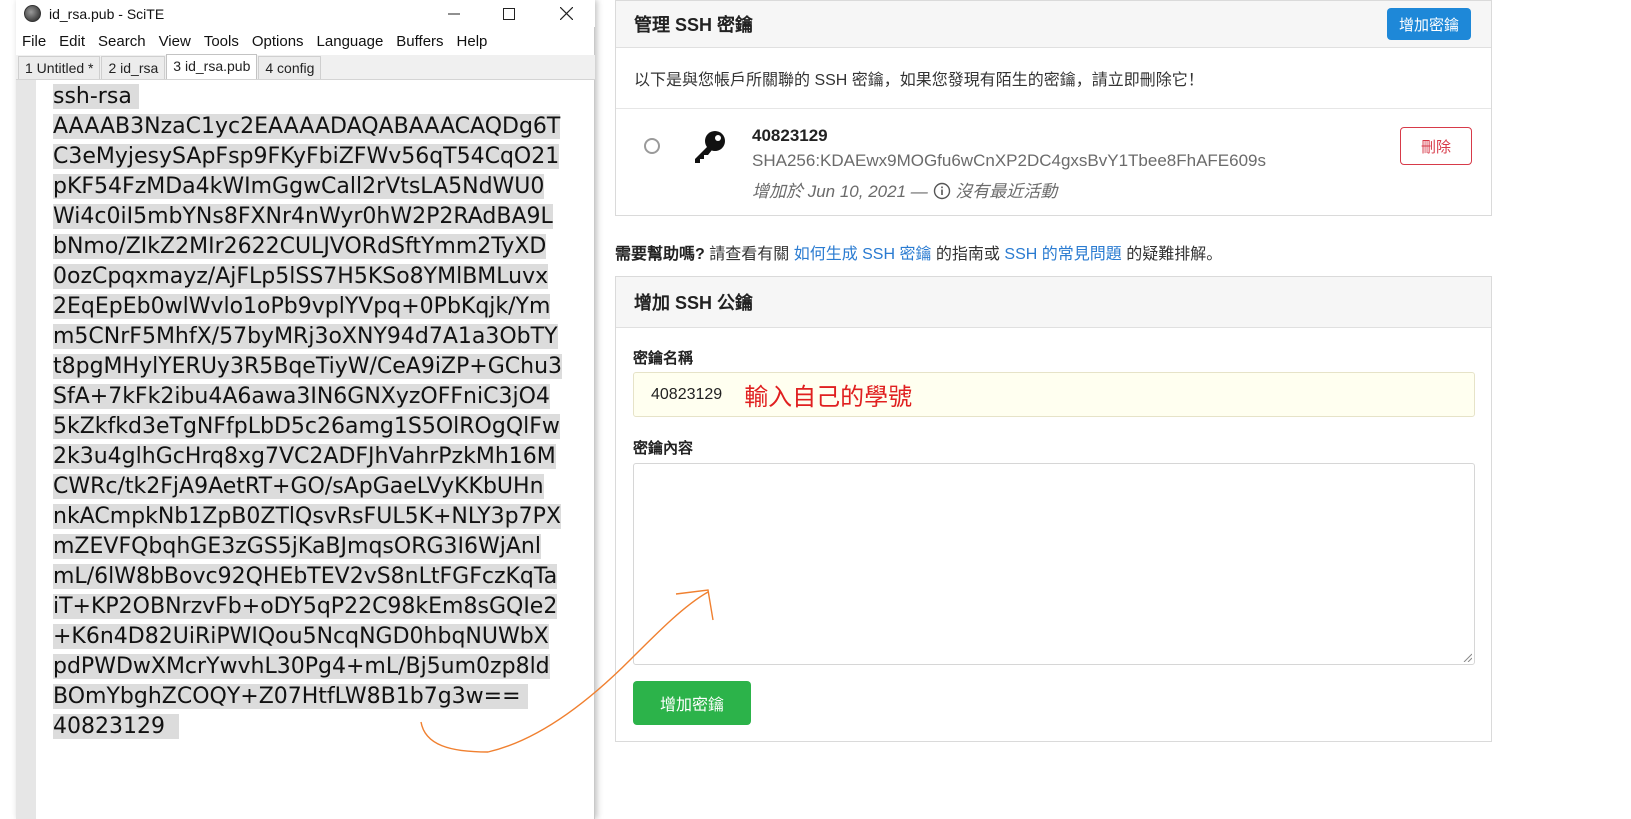 This screenshot has width=1631, height=819. I want to click on editor-line: iT+KP2OBNrzvFb+oDY5qP22C98kEm8sGQIe2, so click(323, 607).